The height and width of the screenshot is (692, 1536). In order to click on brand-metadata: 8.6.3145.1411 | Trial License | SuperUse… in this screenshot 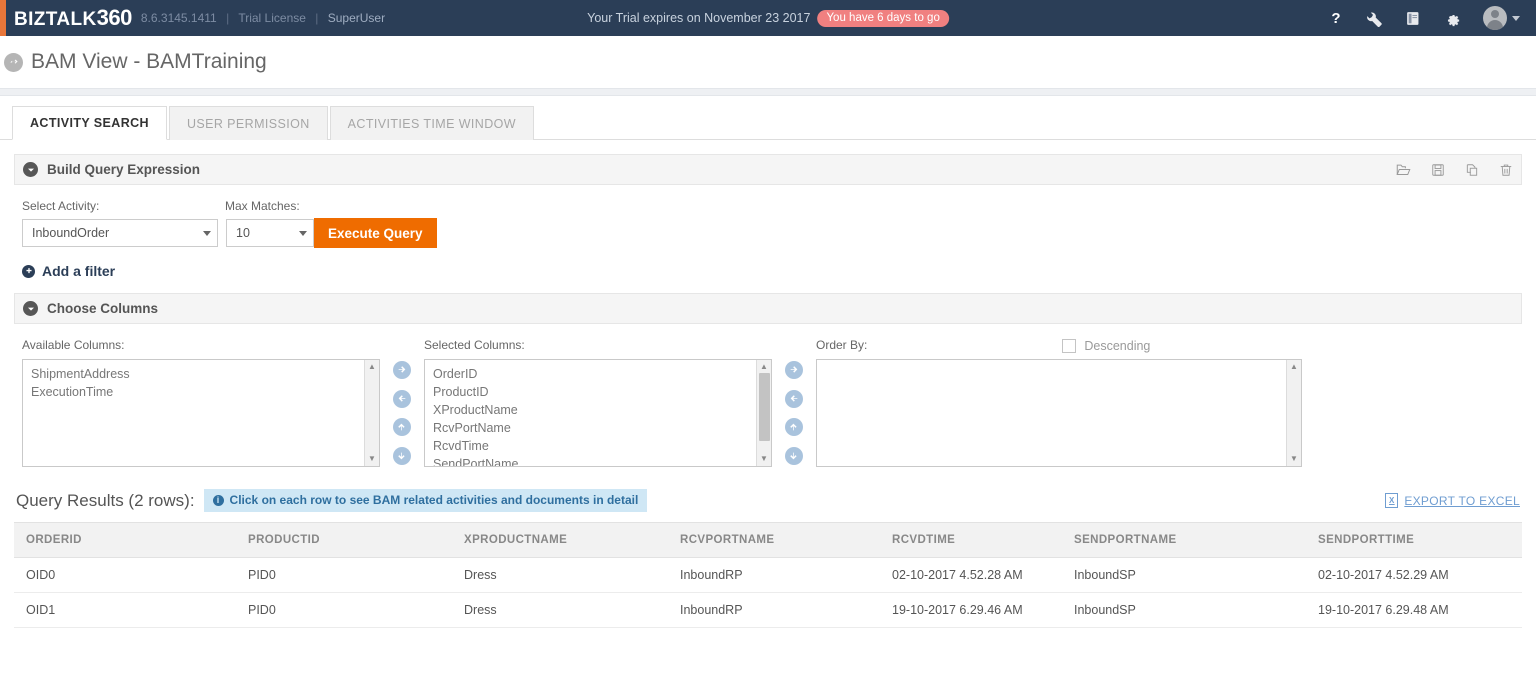, I will do `click(263, 18)`.